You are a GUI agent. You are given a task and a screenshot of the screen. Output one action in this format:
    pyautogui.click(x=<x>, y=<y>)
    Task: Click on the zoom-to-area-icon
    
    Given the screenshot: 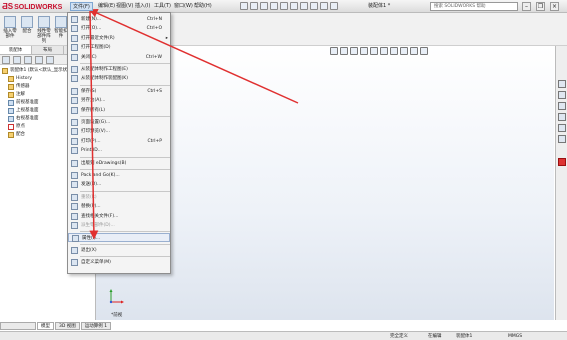 What is the action you would take?
    pyautogui.click(x=344, y=51)
    